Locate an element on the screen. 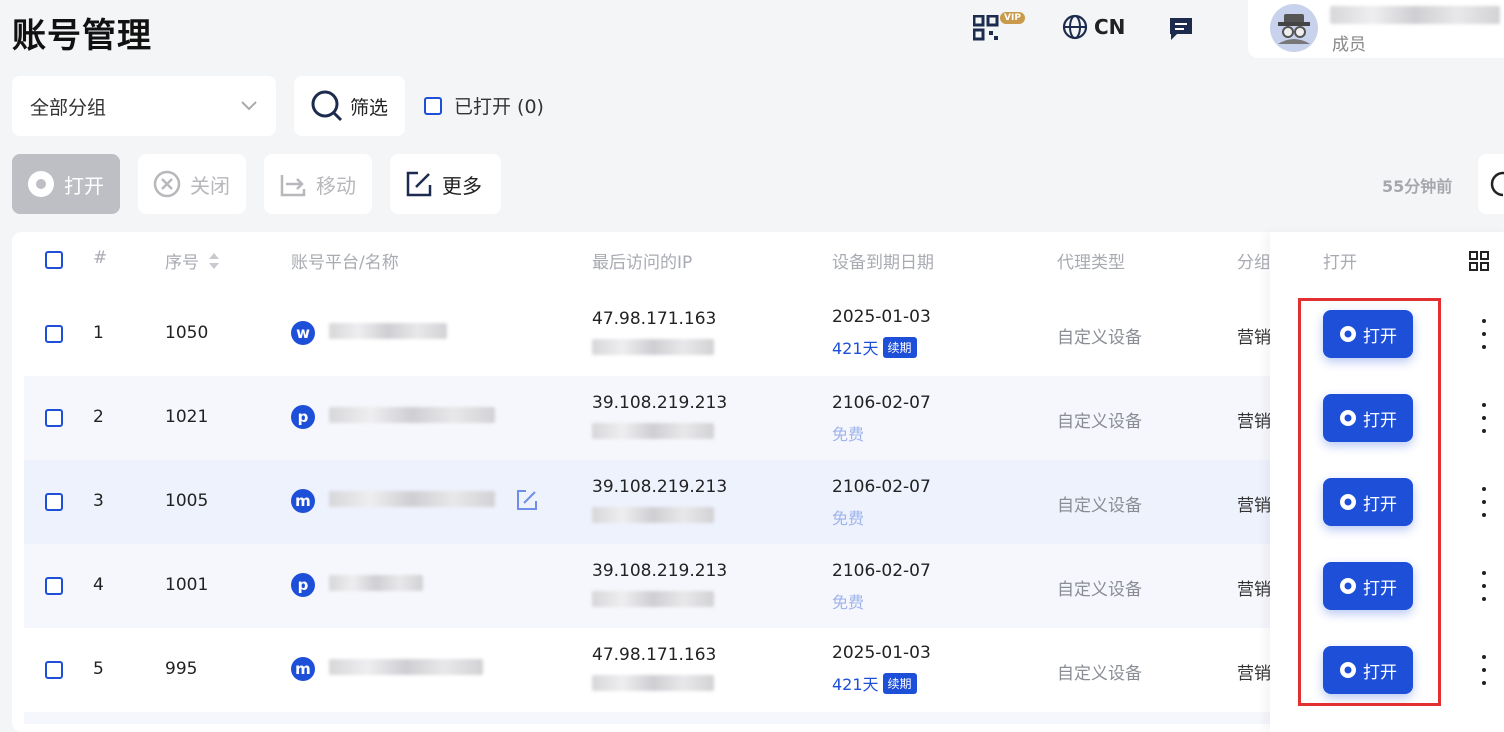 This screenshot has height=732, width=1504. move-selected-button: 移动 is located at coordinates (318, 184).